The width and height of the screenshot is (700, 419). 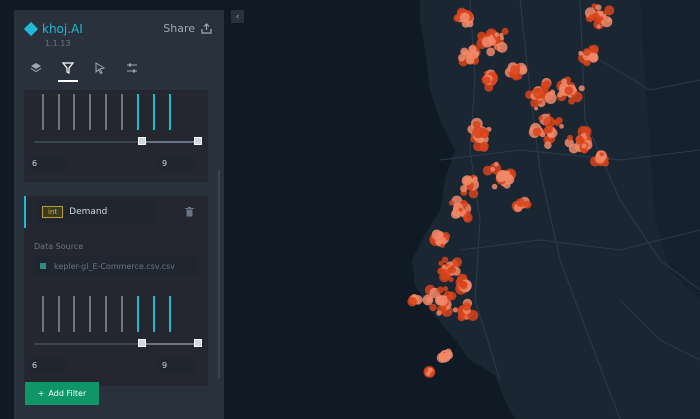 I want to click on delete-filter-button, so click(x=189, y=213).